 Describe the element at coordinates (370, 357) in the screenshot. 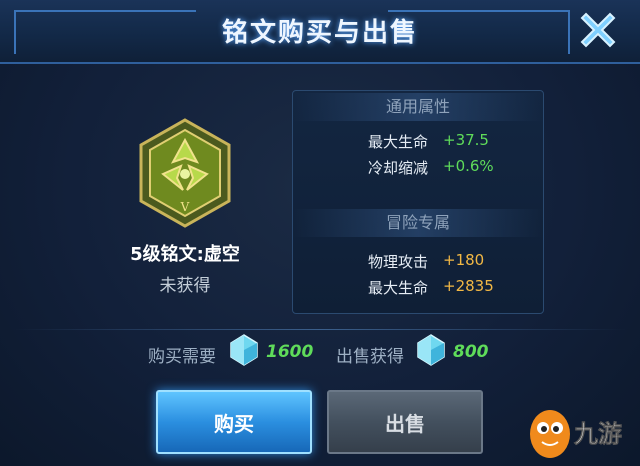

I see `sell-price-label: 出售获得` at that location.